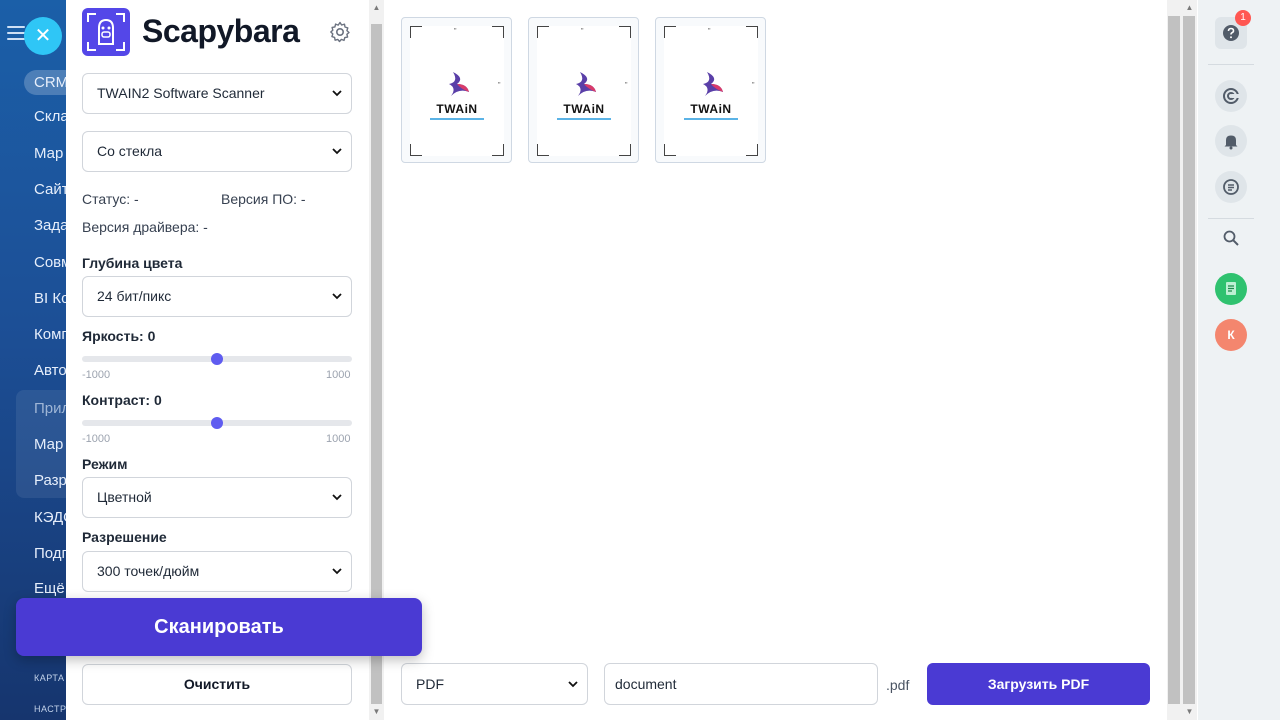  Describe the element at coordinates (494, 684) in the screenshot. I see `format-select: PDF` at that location.